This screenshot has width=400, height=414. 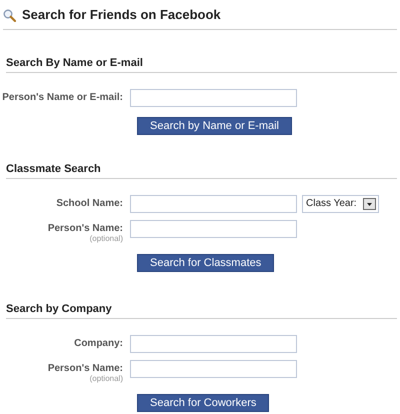 What do you see at coordinates (214, 126) in the screenshot?
I see `search-button: Search by Name or E-mail` at bounding box center [214, 126].